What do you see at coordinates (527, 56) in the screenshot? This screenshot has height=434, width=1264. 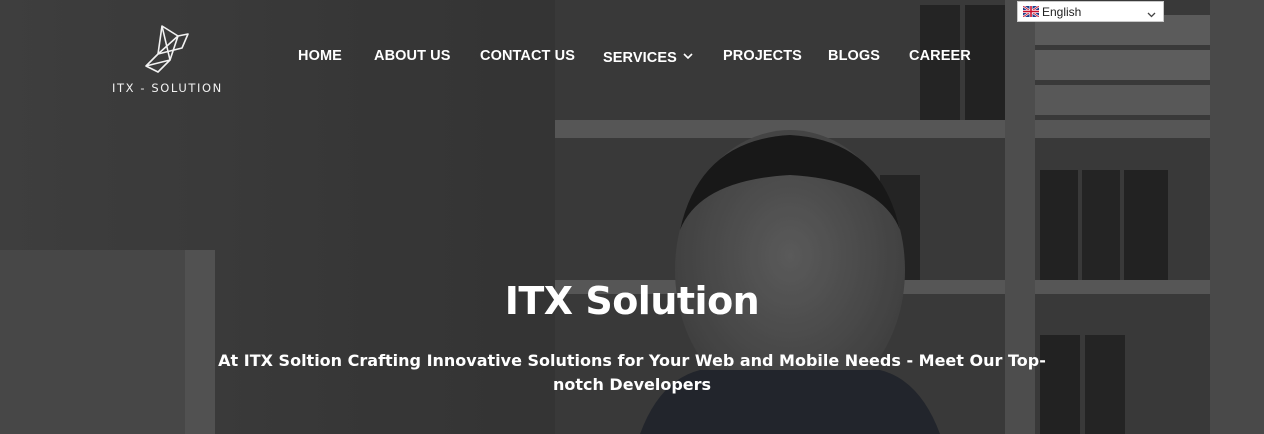 I see `nav-contact-us: CONTACT US` at bounding box center [527, 56].